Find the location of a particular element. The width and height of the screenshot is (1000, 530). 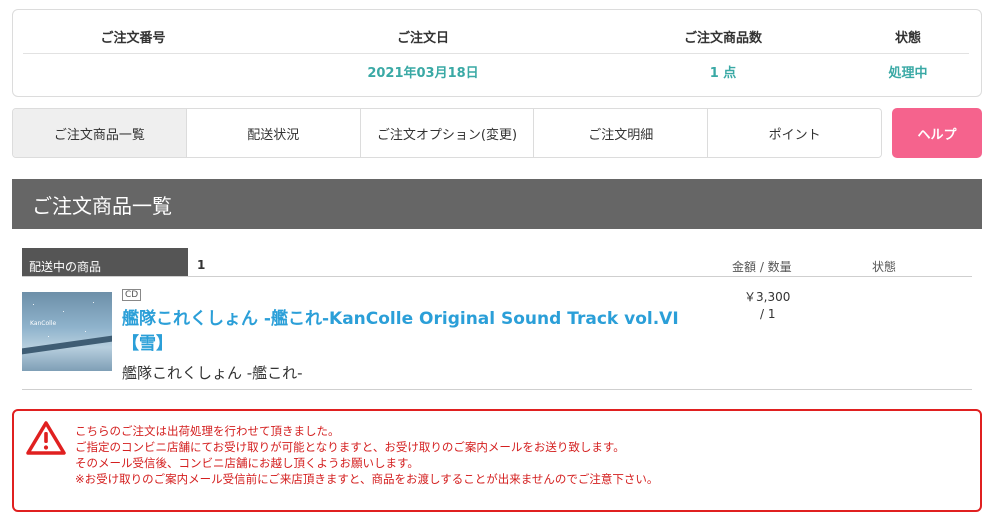

thumbnail-bridge is located at coordinates (67, 345).